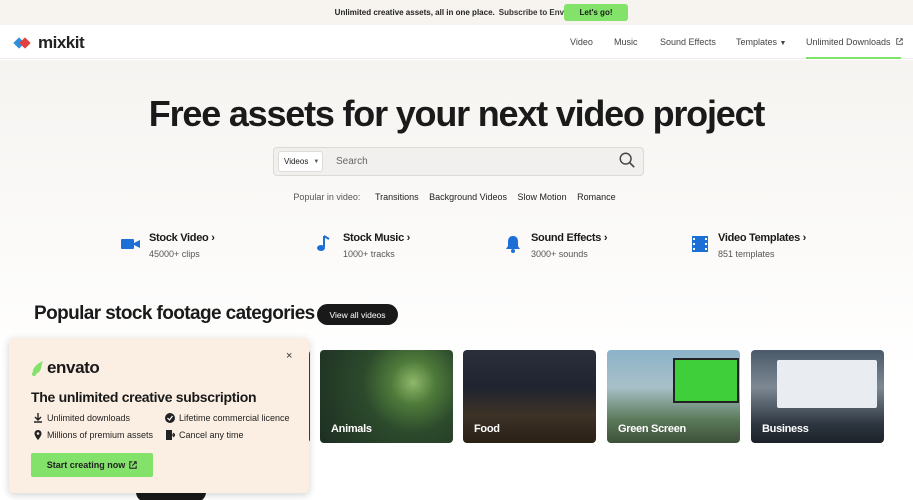 The height and width of the screenshot is (500, 913). I want to click on category-tile-animals: Animals, so click(386, 396).